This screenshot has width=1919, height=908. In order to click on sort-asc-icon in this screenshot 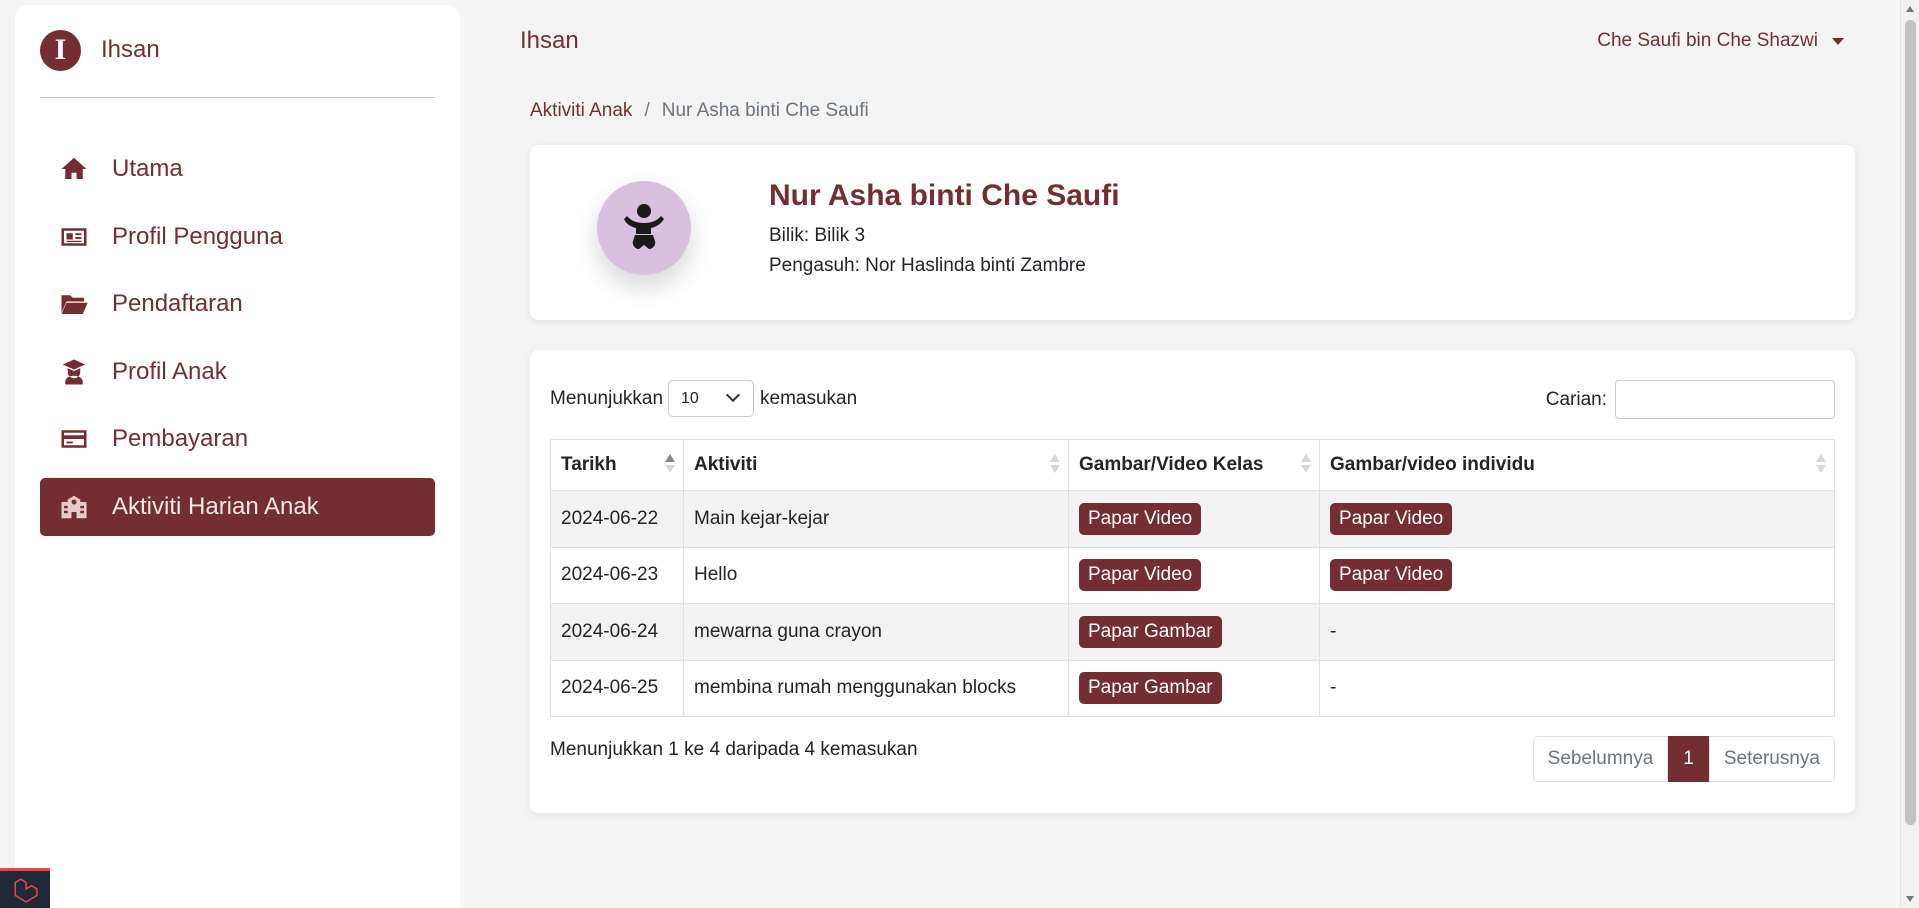, I will do `click(670, 464)`.